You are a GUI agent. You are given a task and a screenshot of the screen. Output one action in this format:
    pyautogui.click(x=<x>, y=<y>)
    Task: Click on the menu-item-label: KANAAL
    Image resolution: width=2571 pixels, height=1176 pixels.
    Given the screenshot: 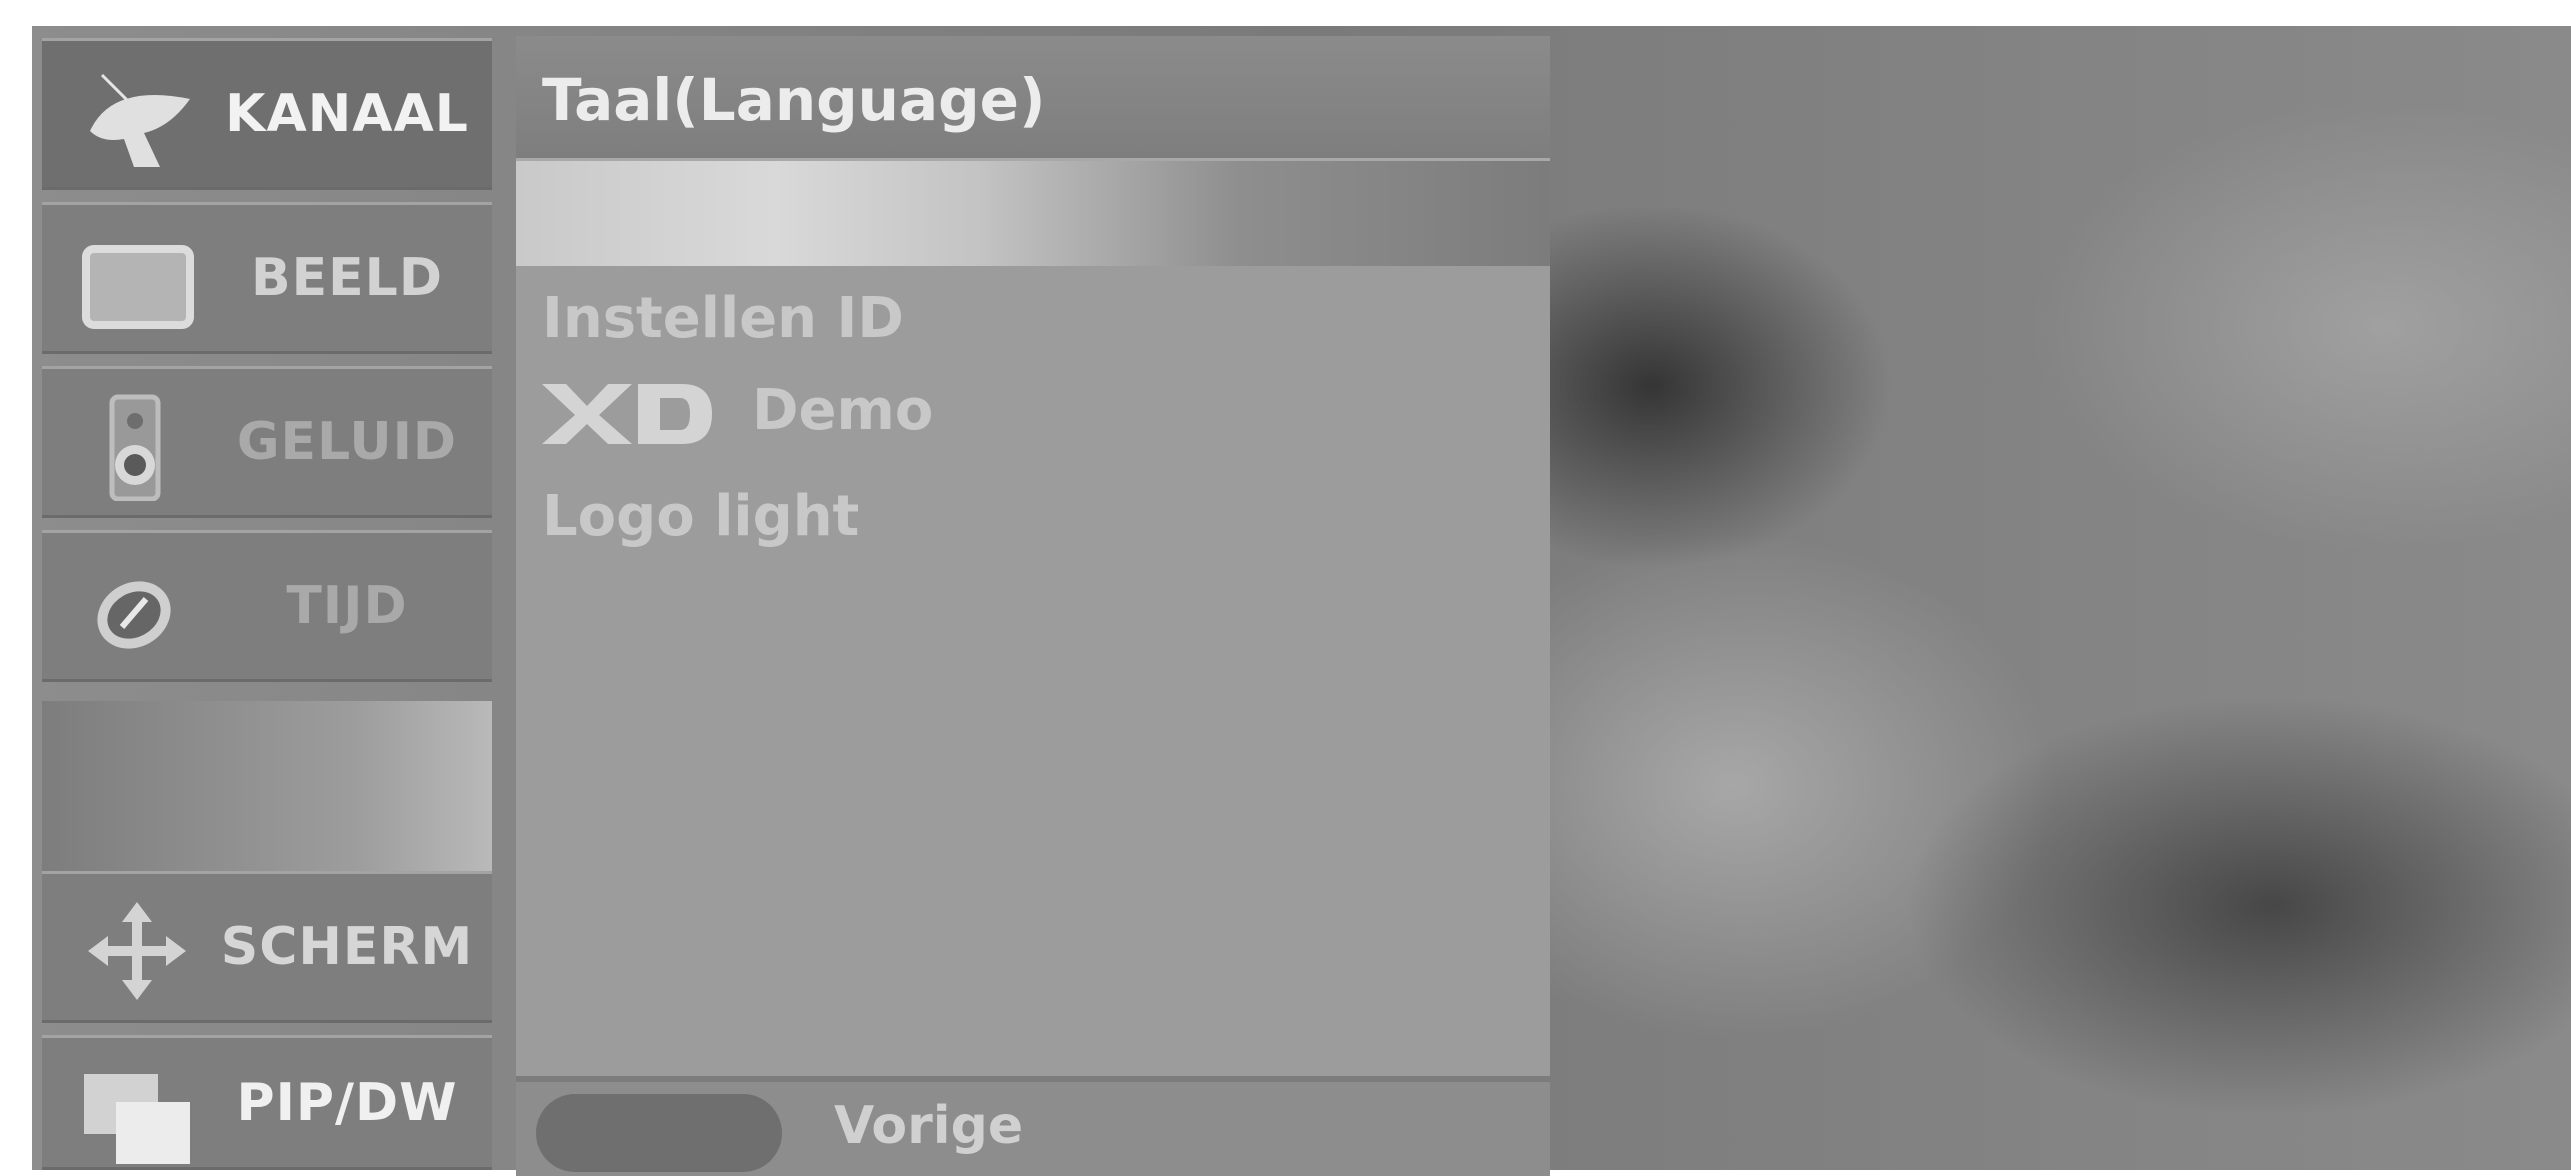 What is the action you would take?
    pyautogui.click(x=347, y=114)
    